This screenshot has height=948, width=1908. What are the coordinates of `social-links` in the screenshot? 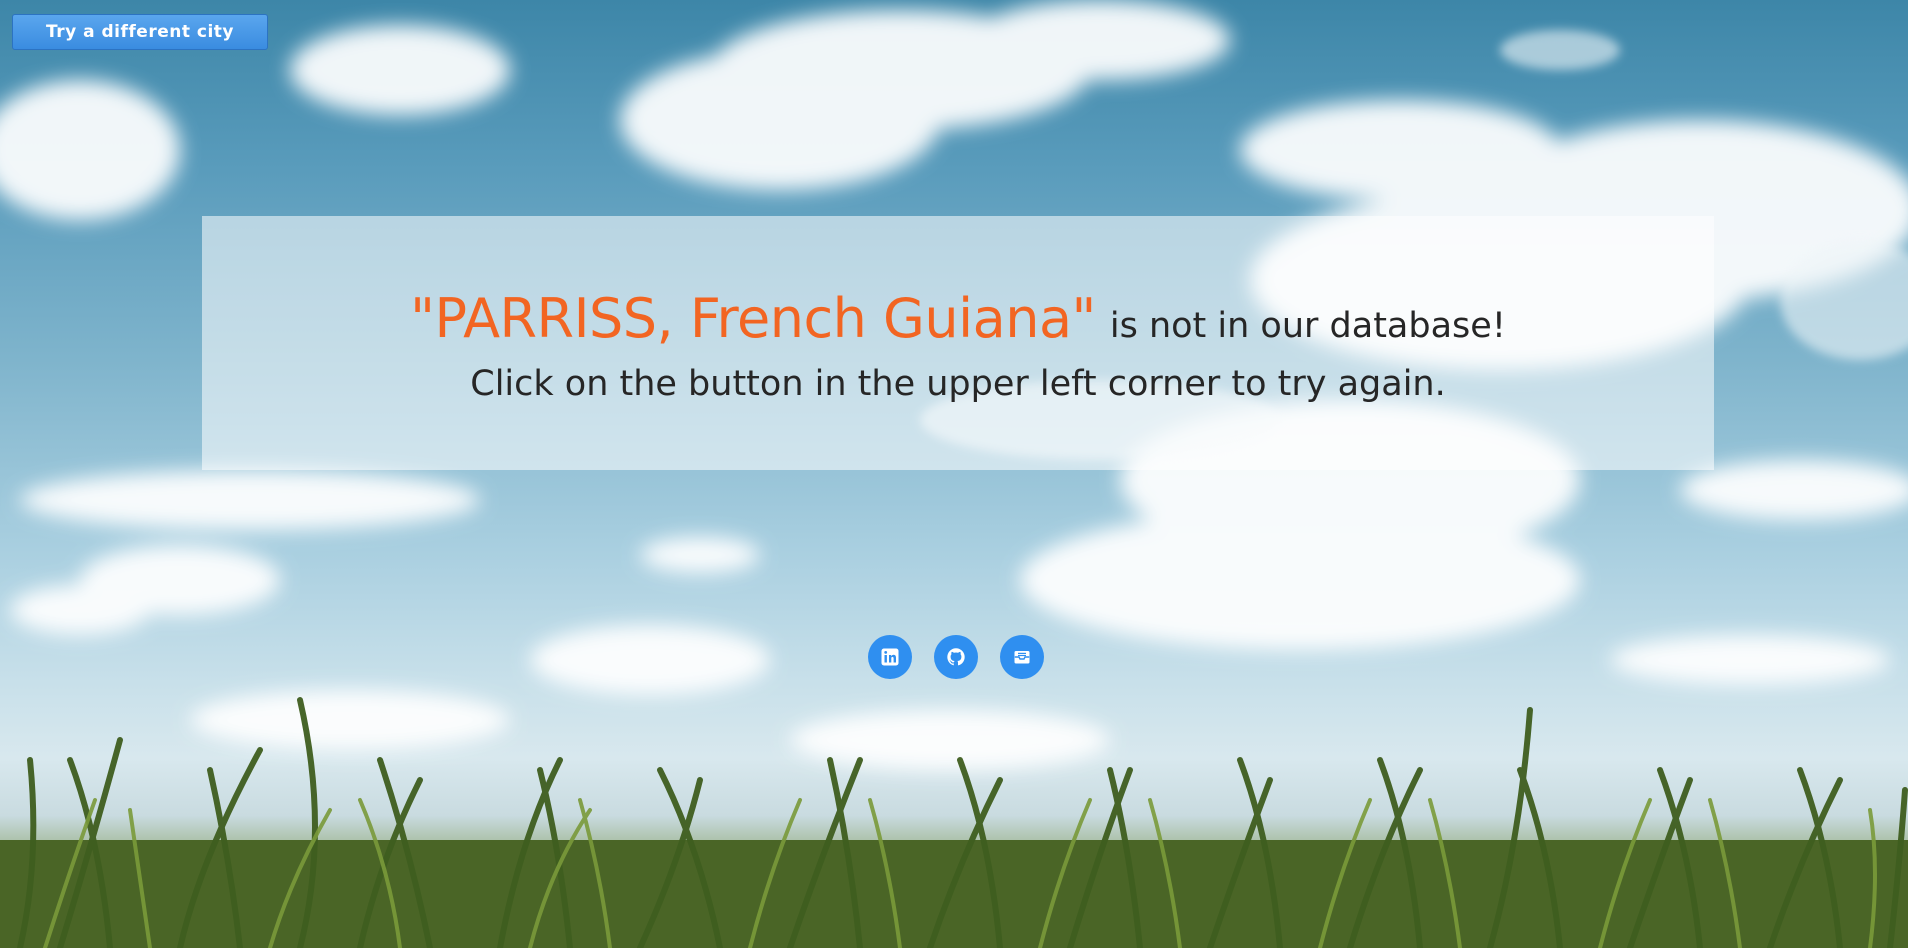 It's located at (956, 657).